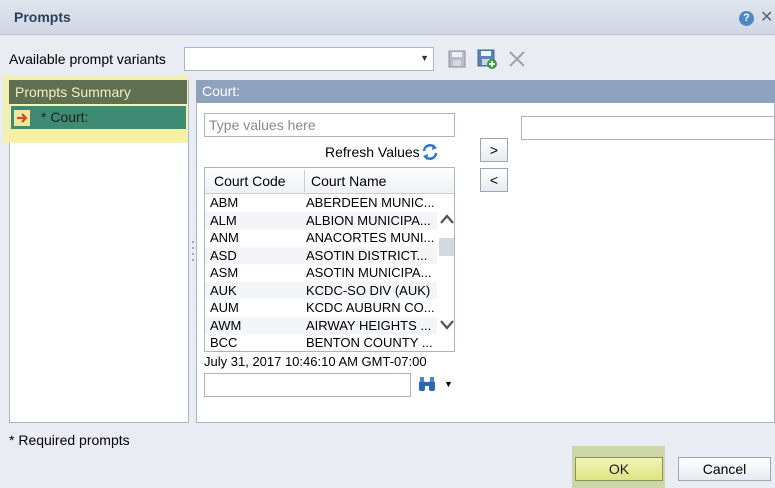  Describe the element at coordinates (226, 325) in the screenshot. I see `court-code: AWM` at that location.